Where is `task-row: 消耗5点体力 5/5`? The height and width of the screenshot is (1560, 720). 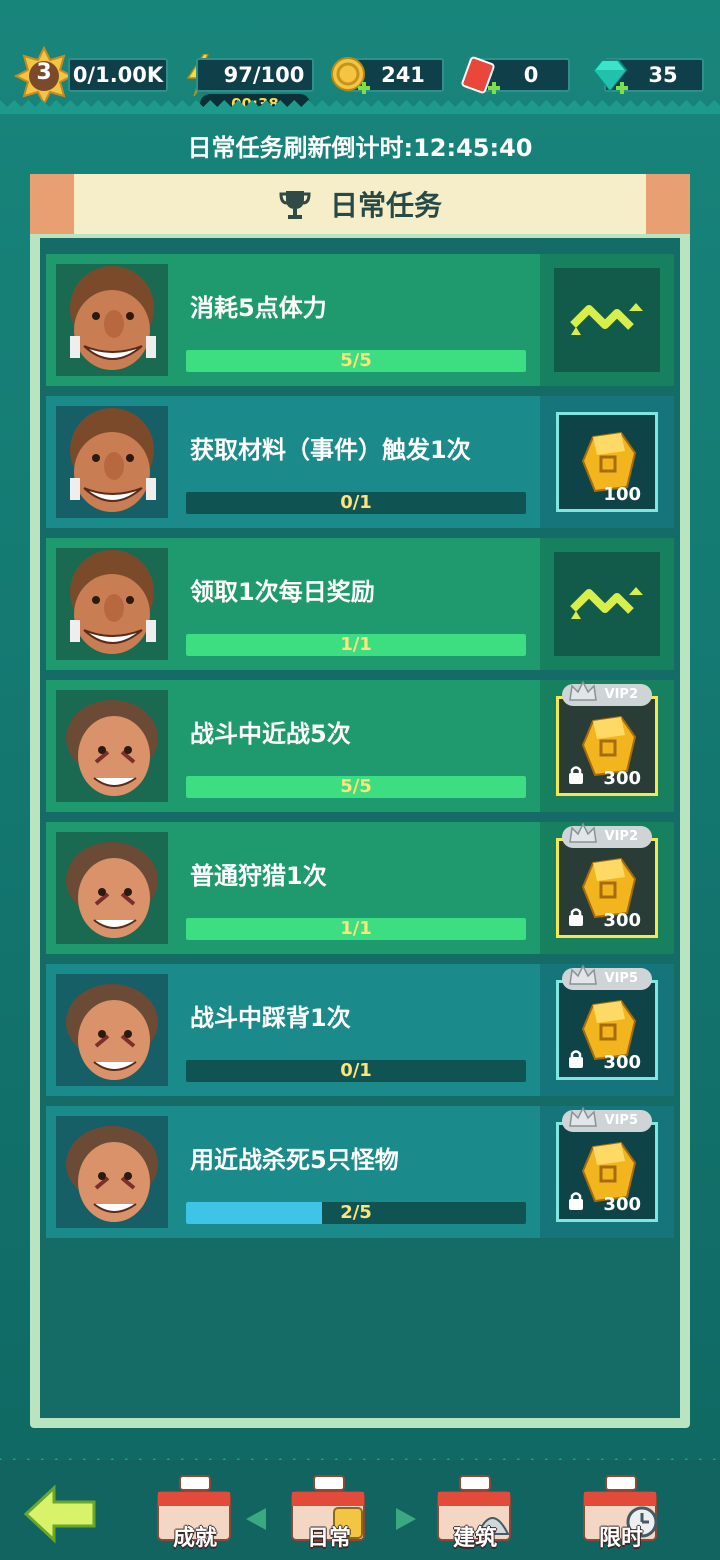 task-row: 消耗5点体力 5/5 is located at coordinates (360, 320).